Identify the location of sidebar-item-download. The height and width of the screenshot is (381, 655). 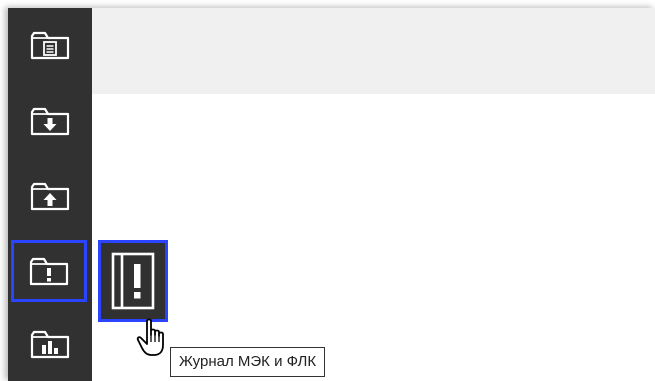
(50, 121).